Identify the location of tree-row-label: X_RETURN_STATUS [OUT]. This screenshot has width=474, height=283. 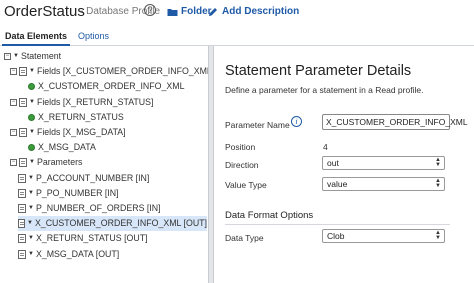
(91, 238).